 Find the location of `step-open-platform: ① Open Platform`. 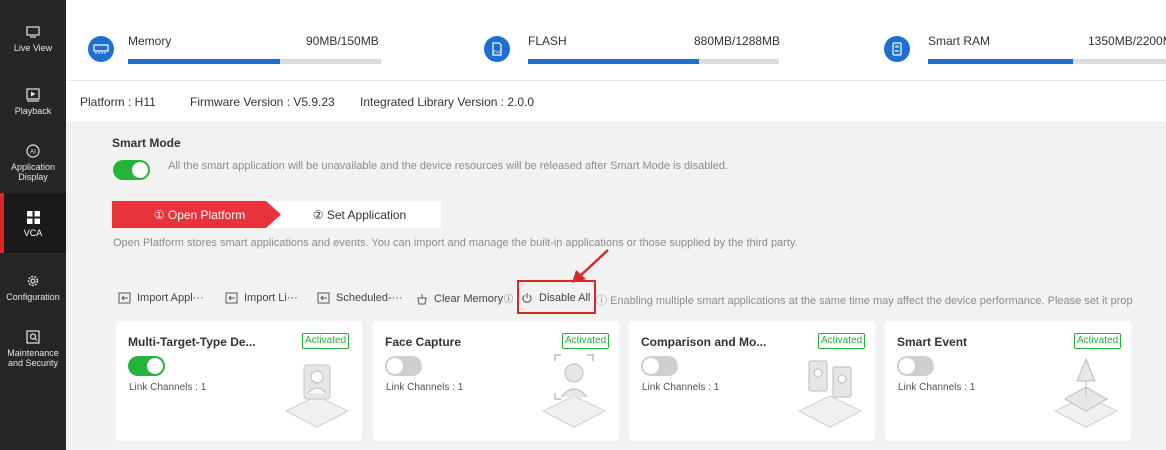

step-open-platform: ① Open Platform is located at coordinates (199, 214).